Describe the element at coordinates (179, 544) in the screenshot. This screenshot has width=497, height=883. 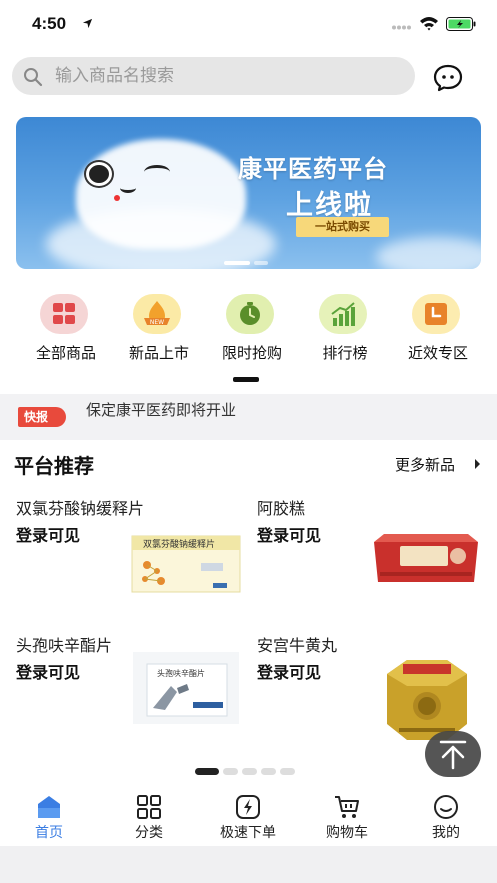
I see `package-label: 双氯芬酸钠缓释片` at that location.